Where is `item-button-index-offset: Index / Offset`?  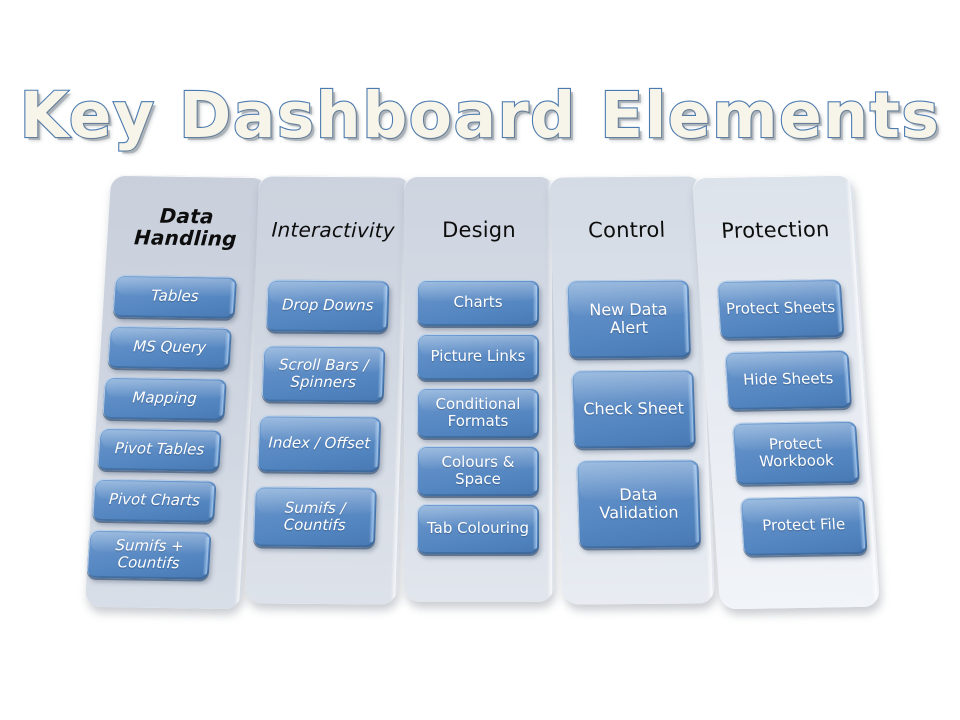
item-button-index-offset: Index / Offset is located at coordinates (319, 444).